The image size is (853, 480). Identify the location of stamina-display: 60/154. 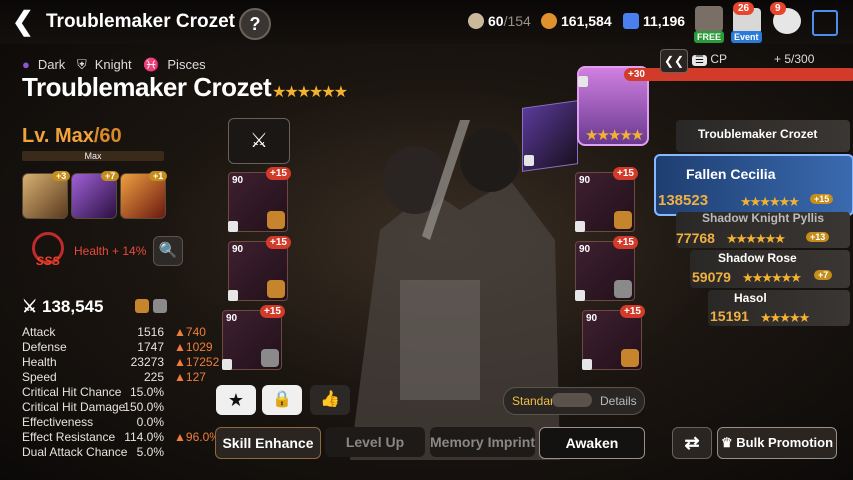
(499, 21).